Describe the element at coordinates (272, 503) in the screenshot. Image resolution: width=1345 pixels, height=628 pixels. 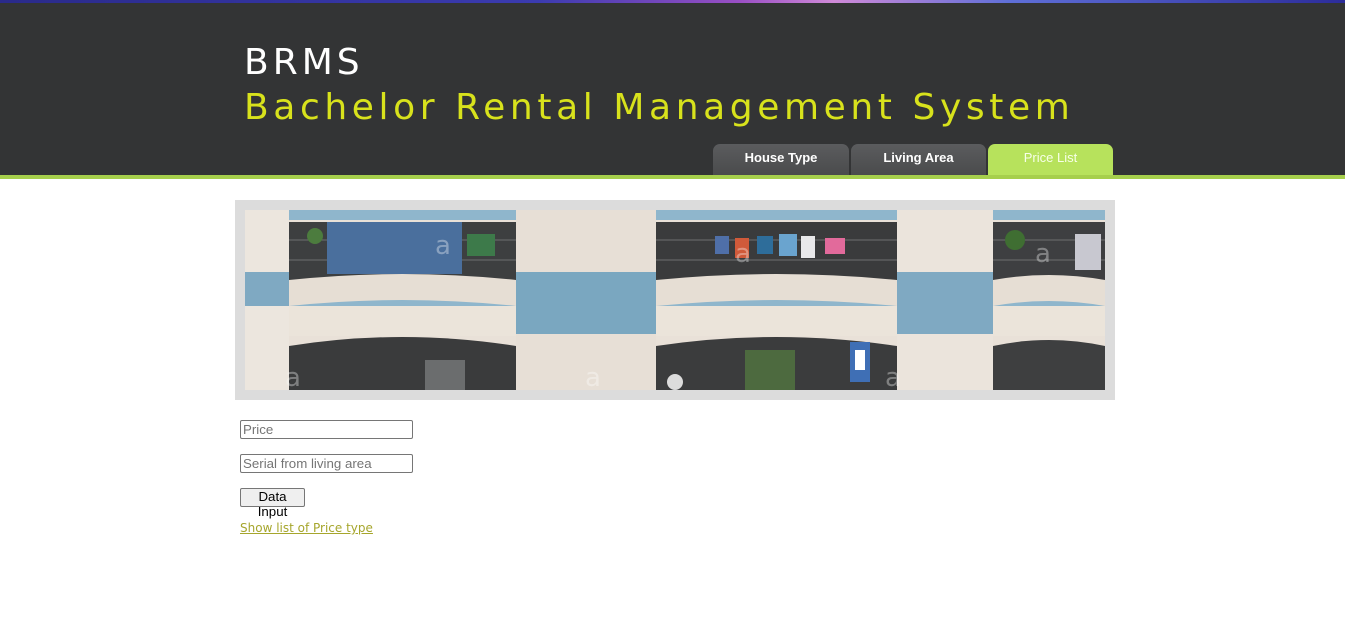
I see `data-input-button: Data Input` at that location.